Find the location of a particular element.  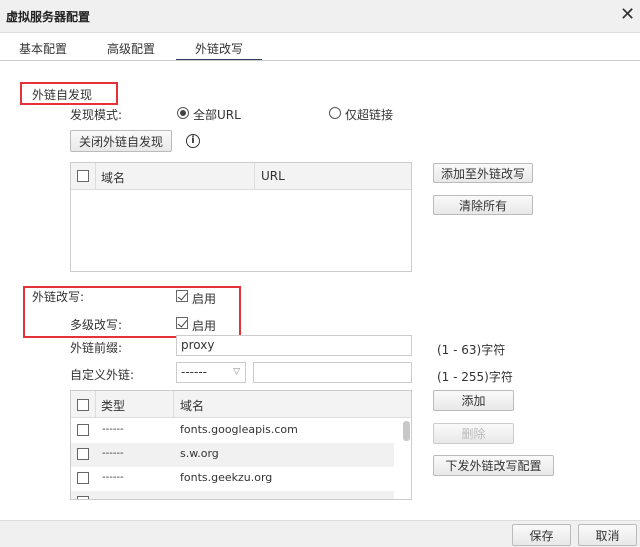

disable-discovery-button: 关闭外链自发现 is located at coordinates (121, 141).